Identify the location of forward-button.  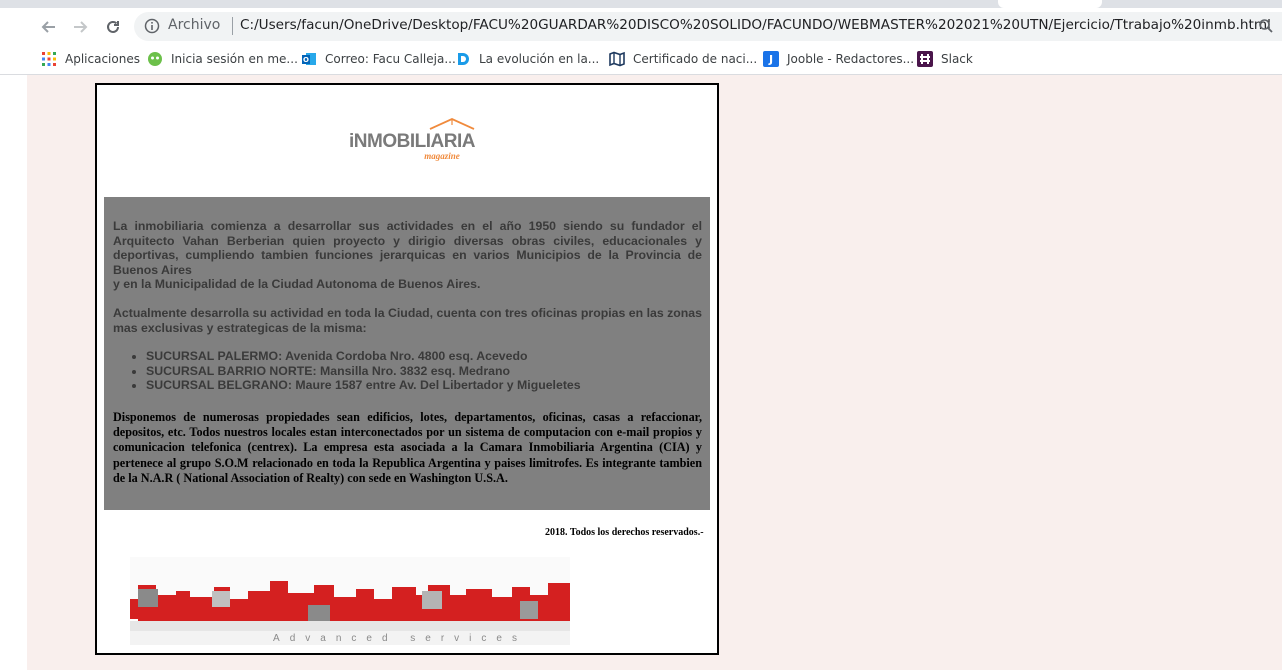
(80, 27).